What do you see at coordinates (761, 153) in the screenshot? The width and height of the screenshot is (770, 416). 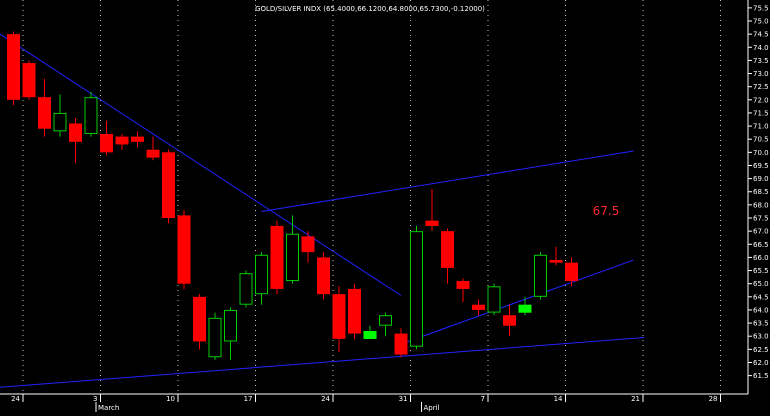 I see `y-tick-label: 70.0` at bounding box center [761, 153].